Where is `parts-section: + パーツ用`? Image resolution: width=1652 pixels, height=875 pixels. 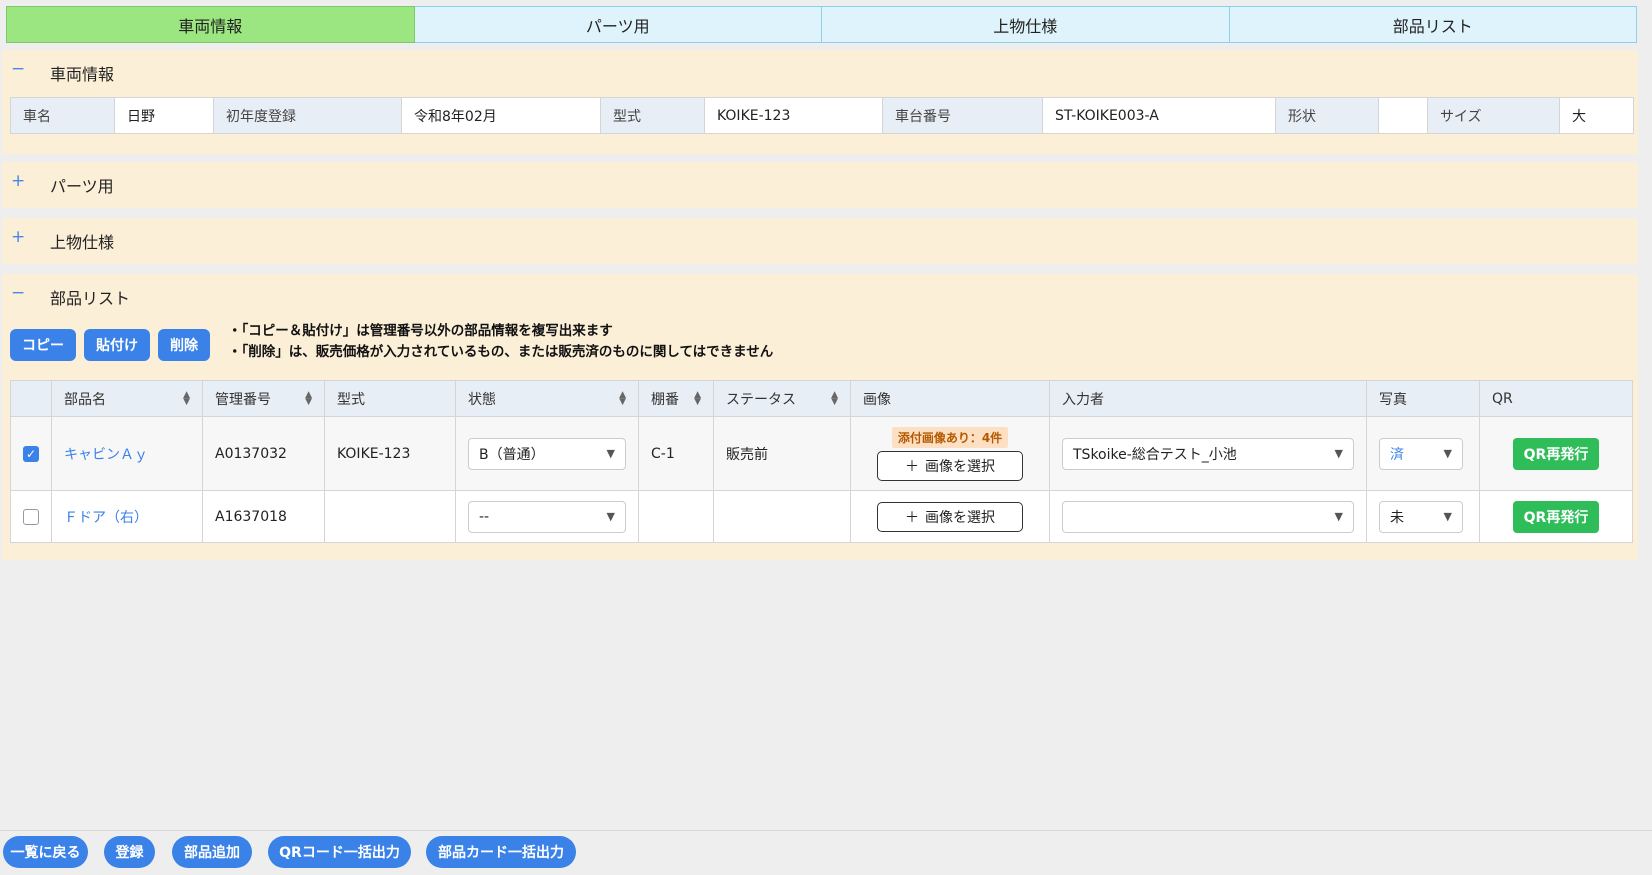
parts-section: + パーツ用 is located at coordinates (820, 185).